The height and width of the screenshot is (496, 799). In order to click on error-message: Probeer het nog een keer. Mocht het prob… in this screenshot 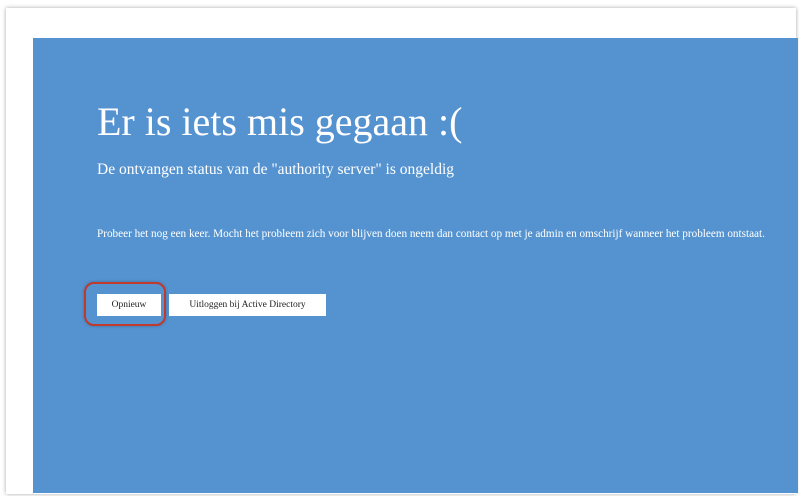, I will do `click(431, 234)`.